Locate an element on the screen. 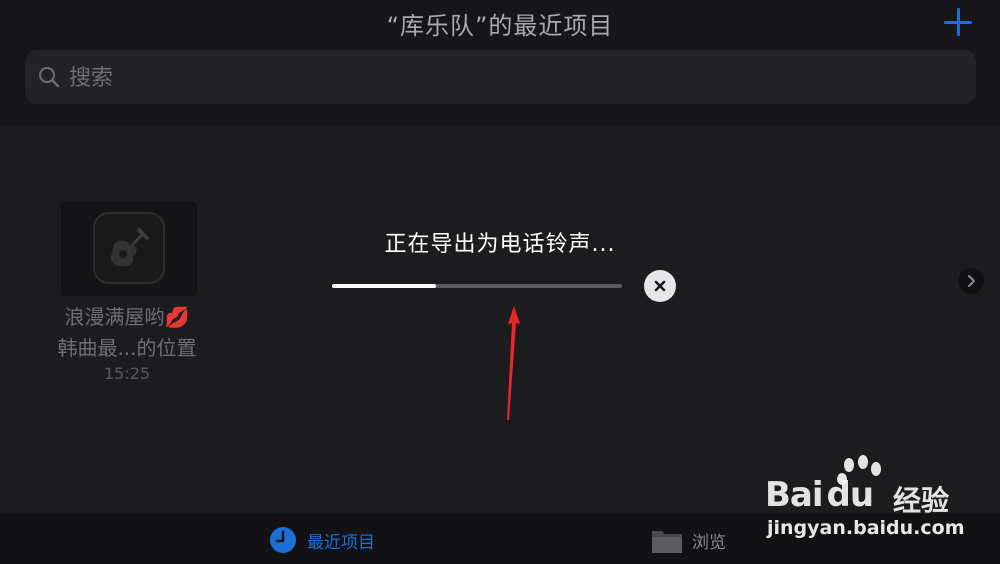  project-name-line1: 浪漫满屋哟💋 is located at coordinates (127, 317).